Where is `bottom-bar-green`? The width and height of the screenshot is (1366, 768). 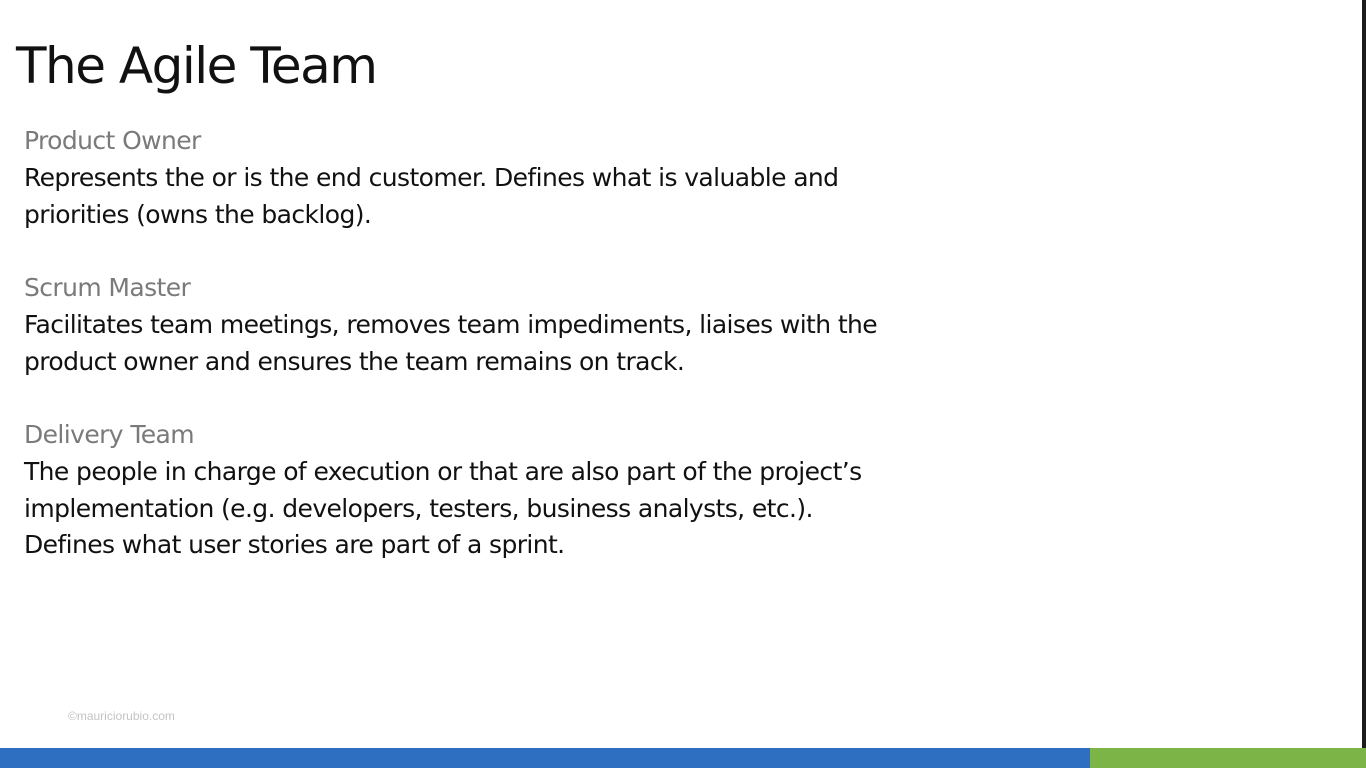
bottom-bar-green is located at coordinates (1228, 758).